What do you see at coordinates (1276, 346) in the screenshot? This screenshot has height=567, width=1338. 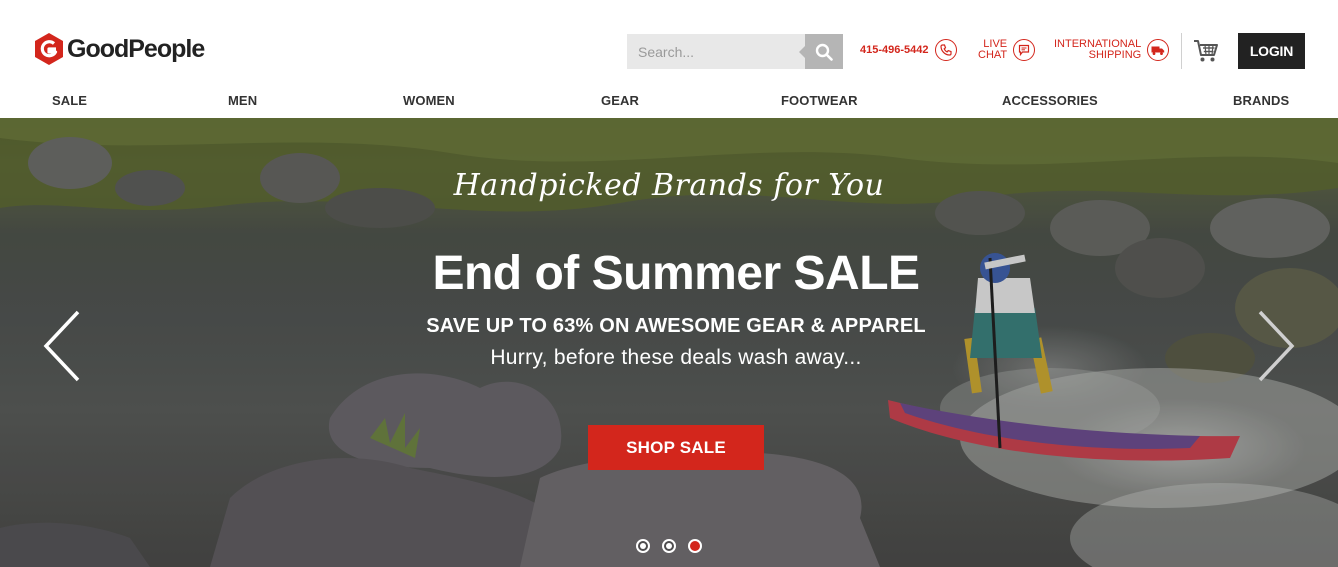 I see `chevron-right-icon` at bounding box center [1276, 346].